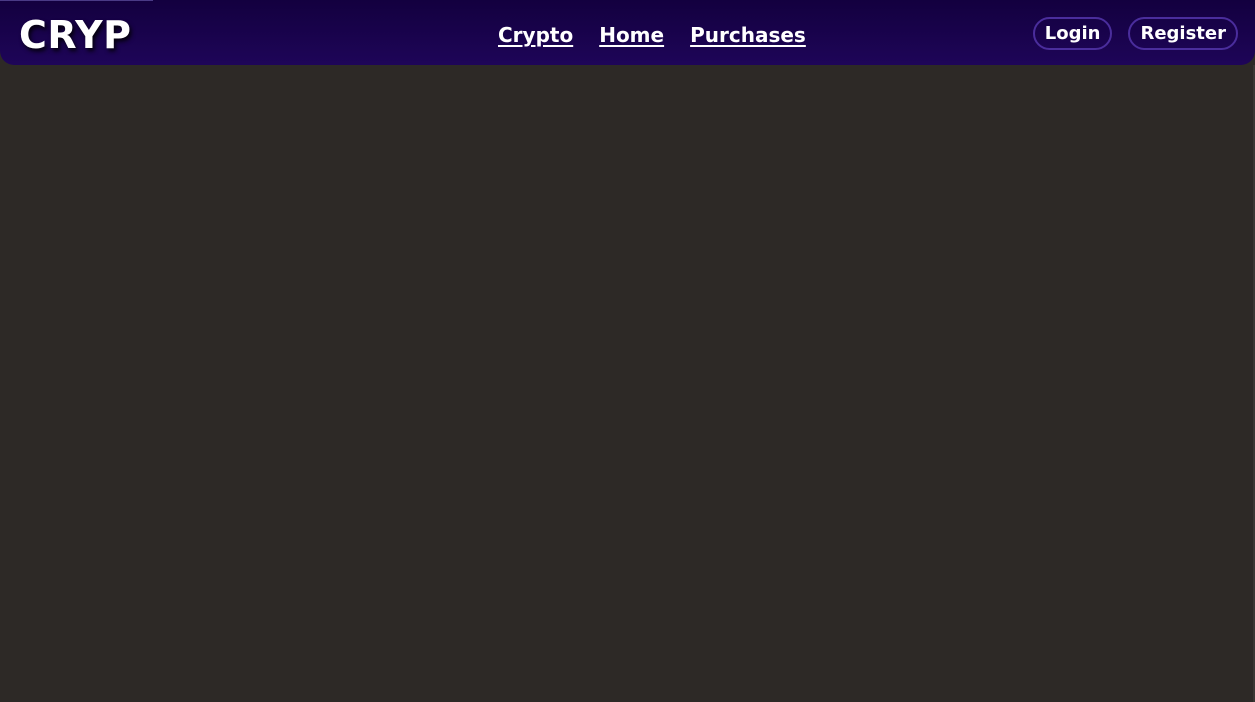  Describe the element at coordinates (631, 35) in the screenshot. I see `nav-link-home: Home` at that location.